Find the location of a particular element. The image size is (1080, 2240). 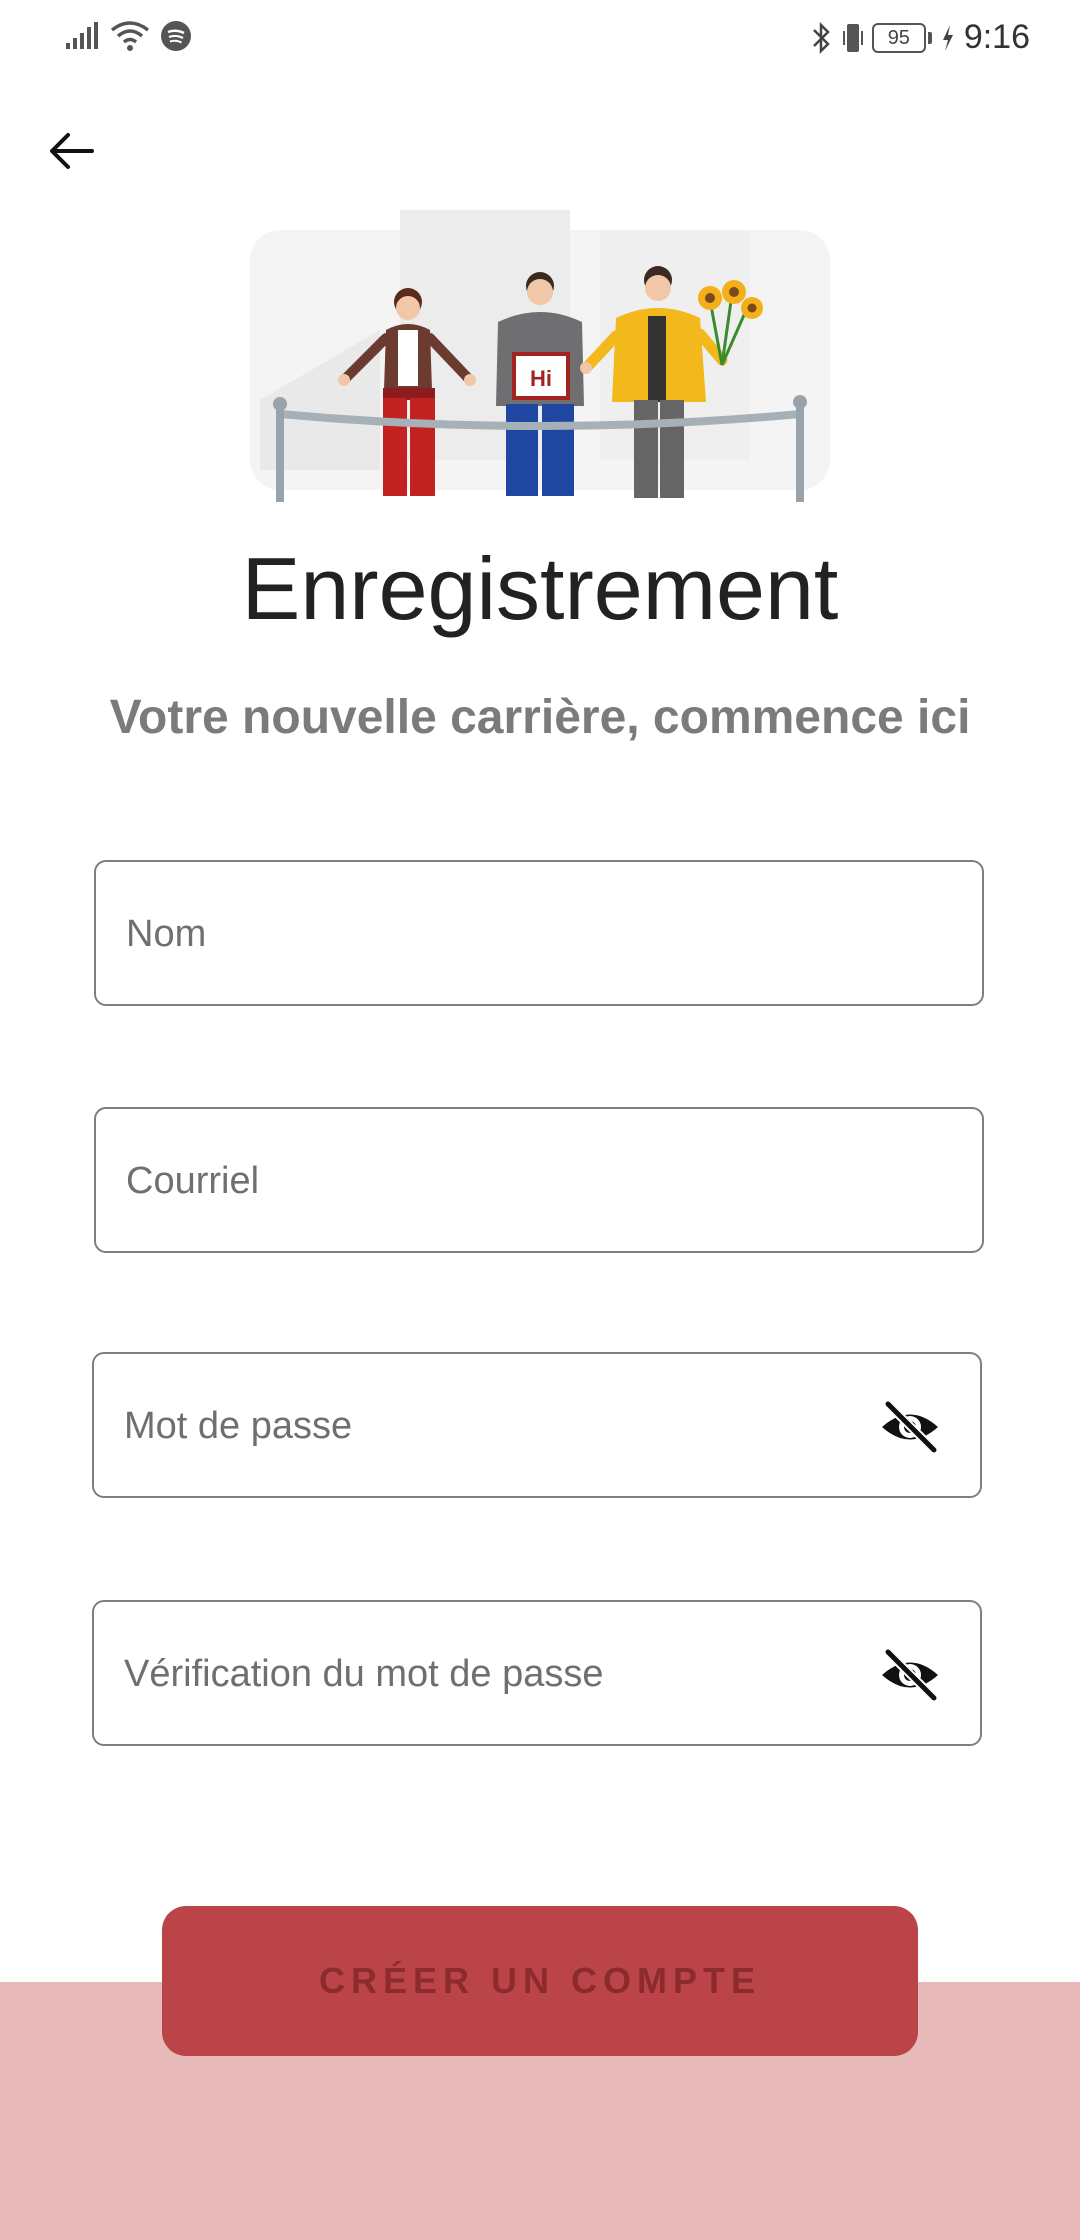

wifi-icon is located at coordinates (130, 36).